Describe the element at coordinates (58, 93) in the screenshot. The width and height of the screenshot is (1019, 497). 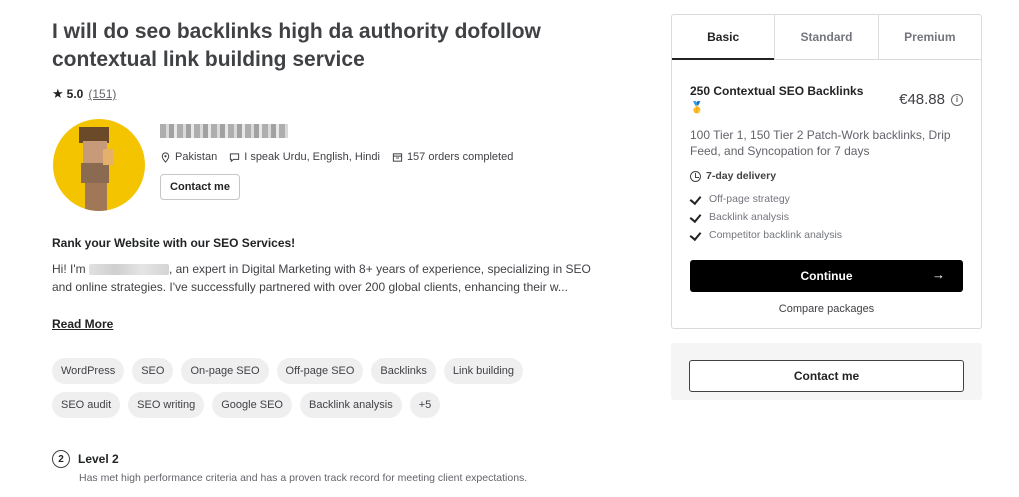
I see `star-icon: ★` at that location.